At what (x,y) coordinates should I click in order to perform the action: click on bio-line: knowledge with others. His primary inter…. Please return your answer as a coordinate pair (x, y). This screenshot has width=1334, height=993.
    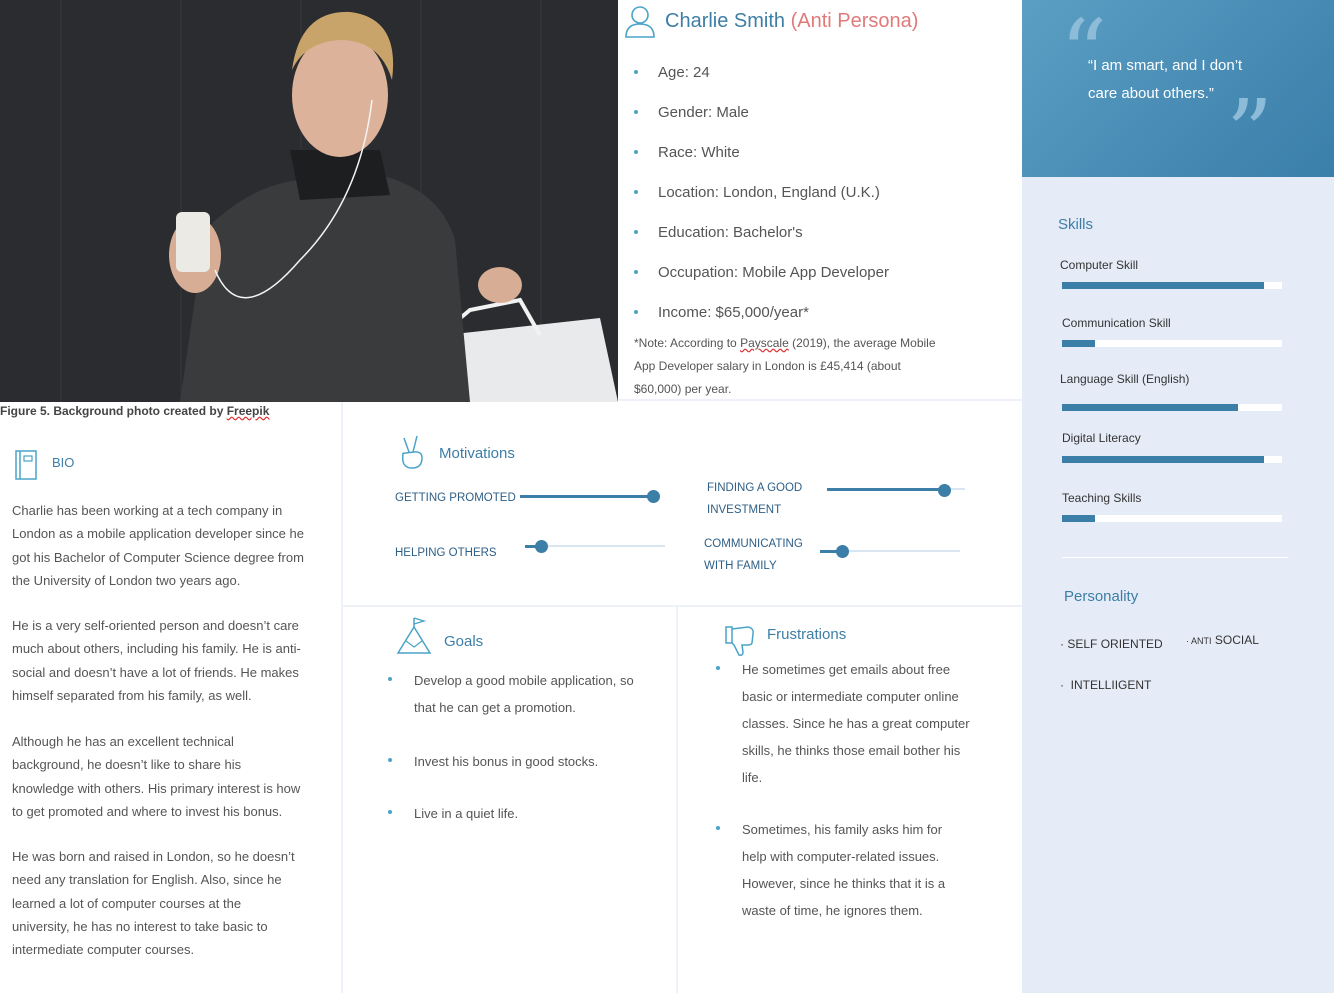
    Looking at the image, I should click on (156, 788).